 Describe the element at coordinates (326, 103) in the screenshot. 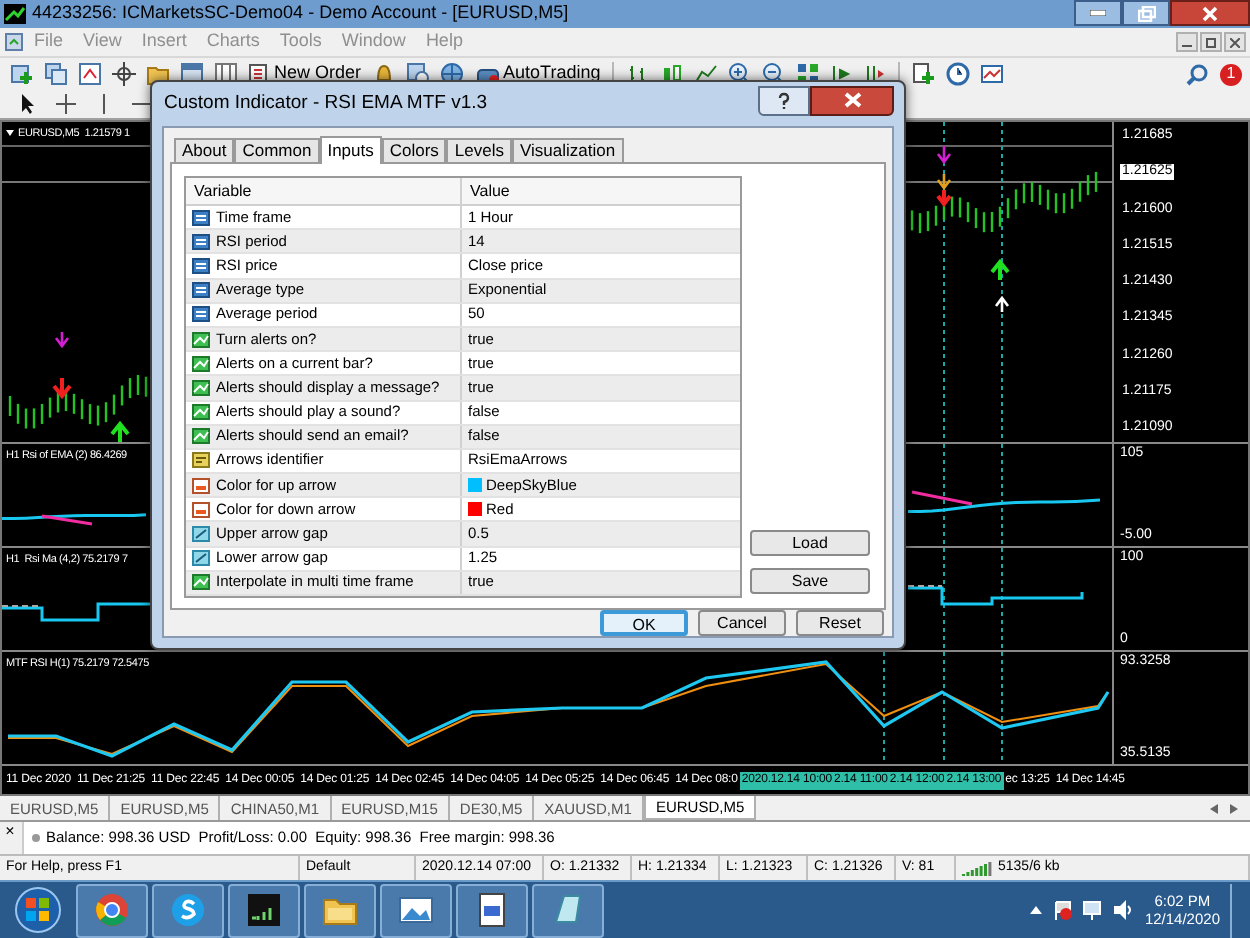

I see `dialog-title: Custom Indicator - RSI EMA MTF v1.3` at that location.